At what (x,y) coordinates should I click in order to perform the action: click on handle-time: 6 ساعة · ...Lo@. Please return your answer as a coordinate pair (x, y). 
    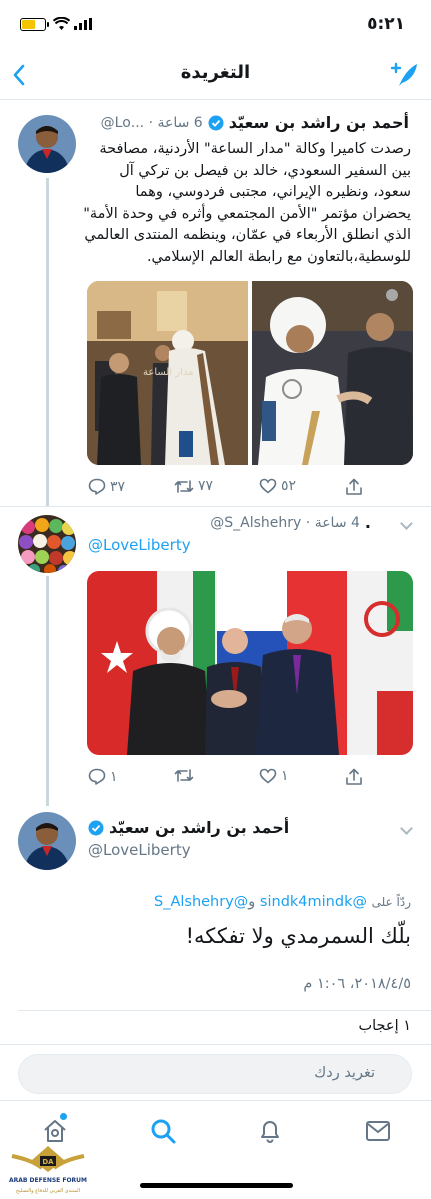
    Looking at the image, I should click on (151, 122).